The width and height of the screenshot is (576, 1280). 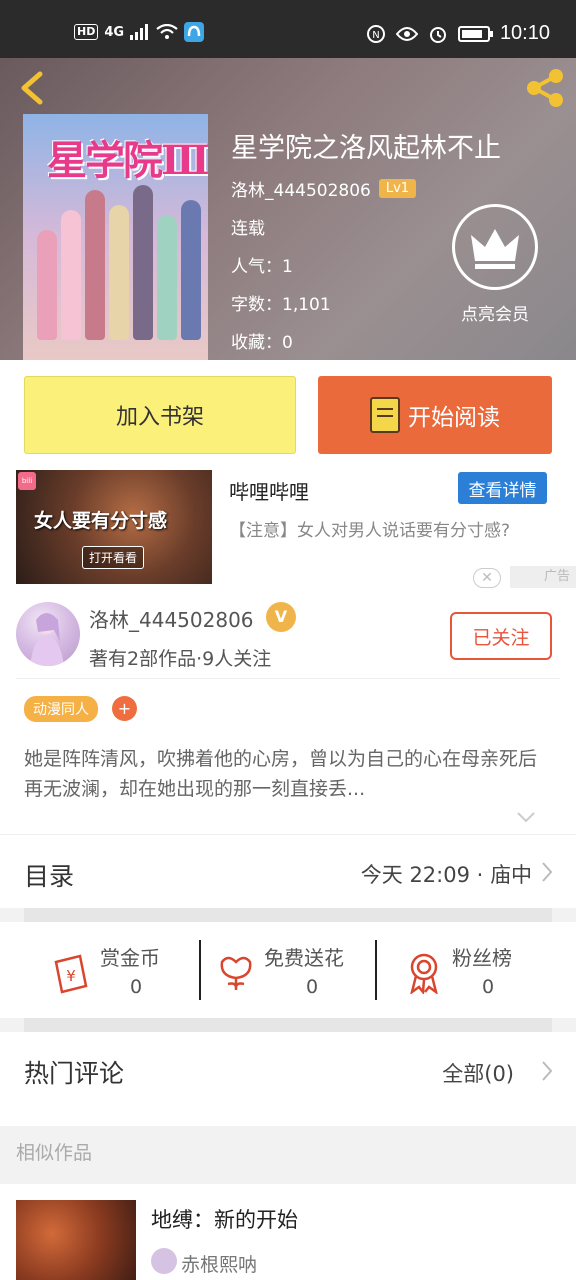 I want to click on book-word-count: 字数：1,101, so click(x=281, y=305).